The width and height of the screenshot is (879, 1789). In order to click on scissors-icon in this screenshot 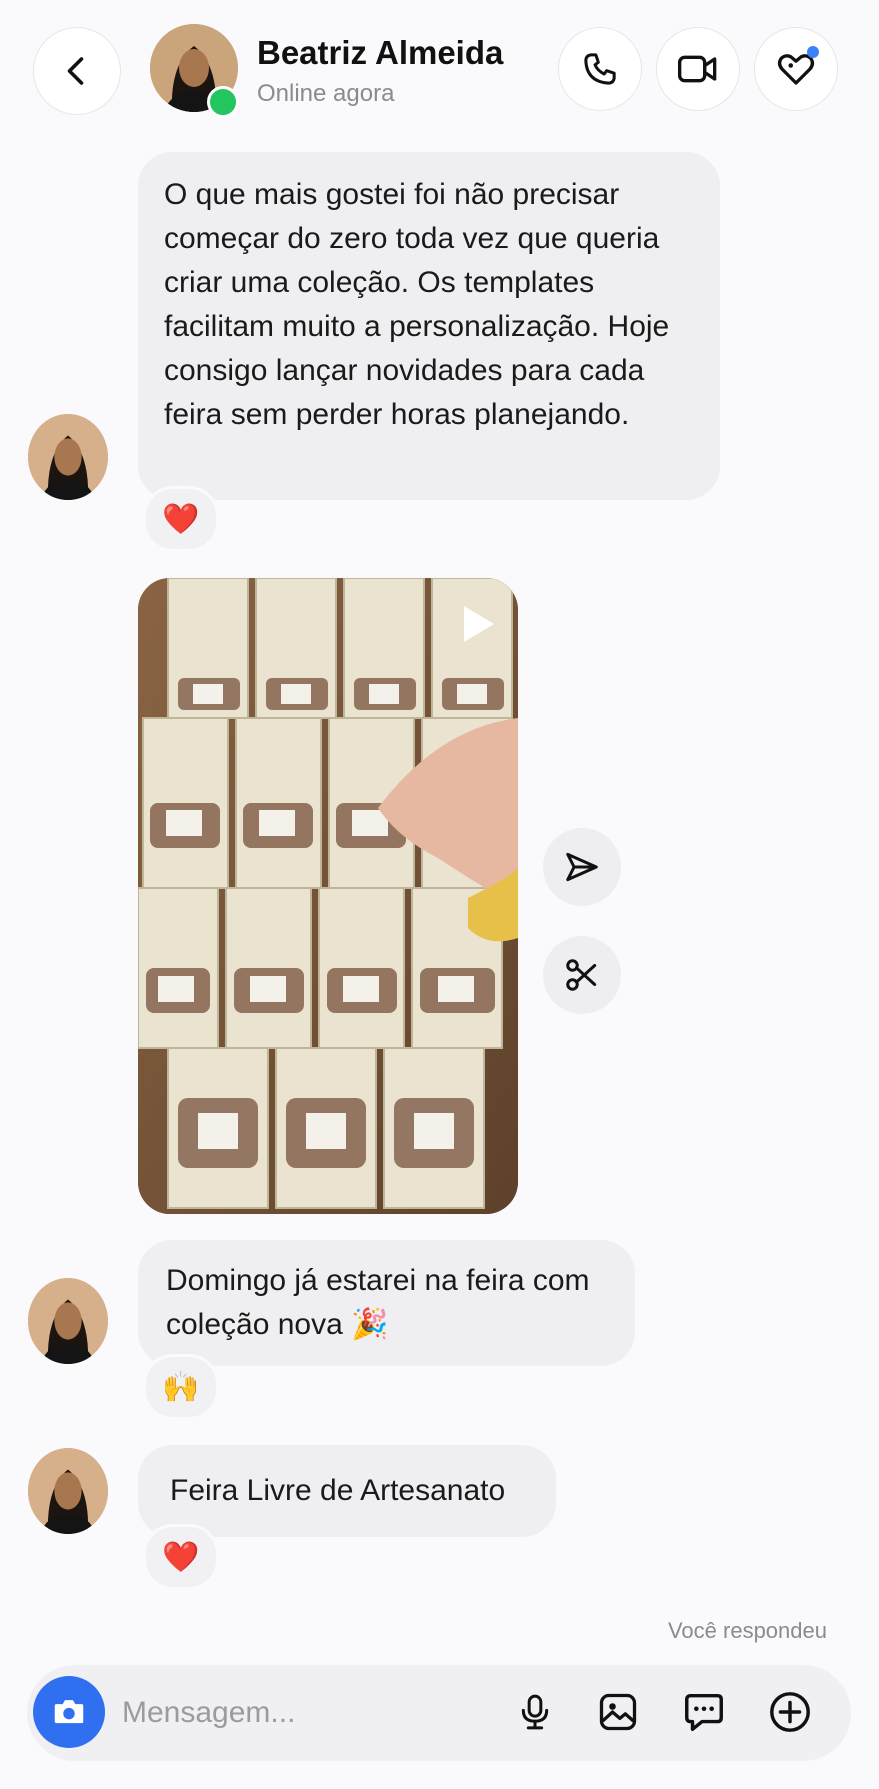, I will do `click(581, 975)`.